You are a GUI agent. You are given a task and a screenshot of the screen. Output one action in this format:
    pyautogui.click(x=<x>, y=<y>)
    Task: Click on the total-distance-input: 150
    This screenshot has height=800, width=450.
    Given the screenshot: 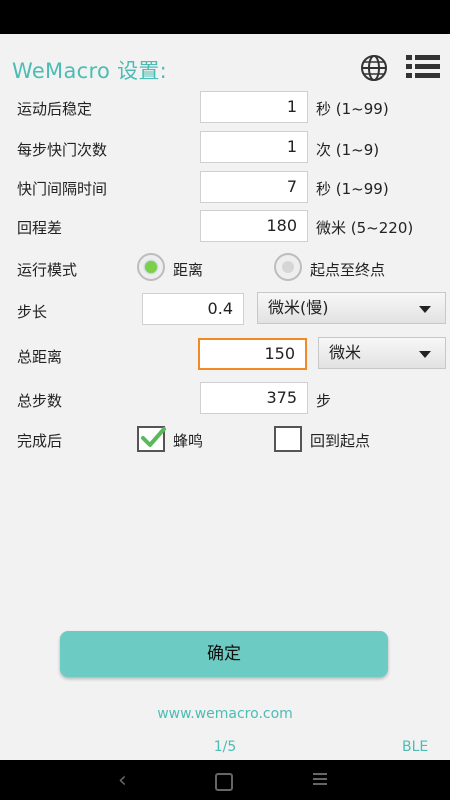 What is the action you would take?
    pyautogui.click(x=252, y=354)
    